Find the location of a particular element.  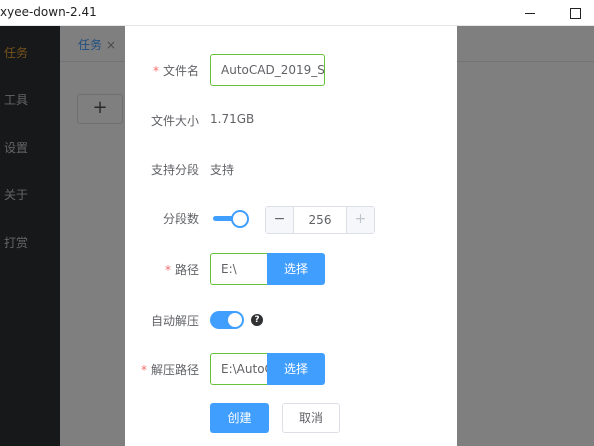

filename-label-text: 文件名 is located at coordinates (180, 71).